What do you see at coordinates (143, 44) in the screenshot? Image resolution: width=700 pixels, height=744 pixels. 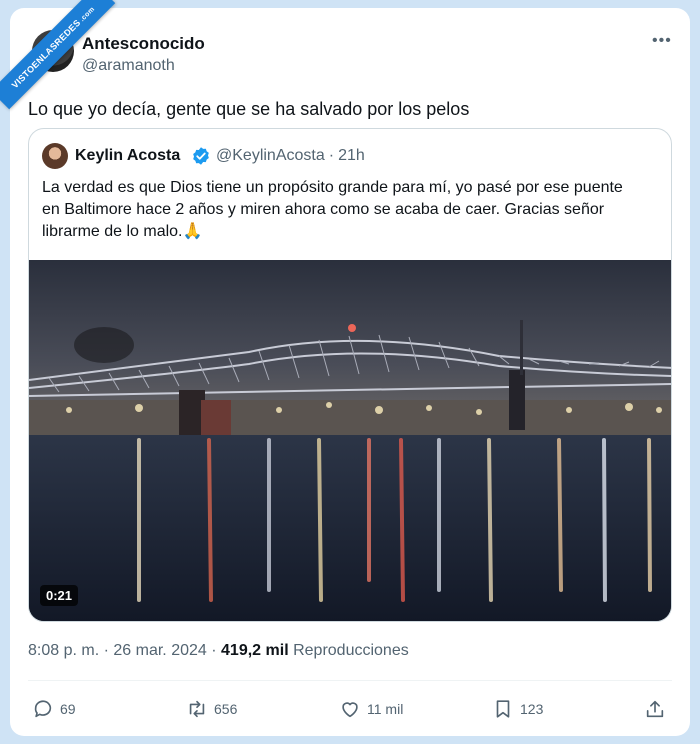 I see `author-display-name: Antesconocido` at bounding box center [143, 44].